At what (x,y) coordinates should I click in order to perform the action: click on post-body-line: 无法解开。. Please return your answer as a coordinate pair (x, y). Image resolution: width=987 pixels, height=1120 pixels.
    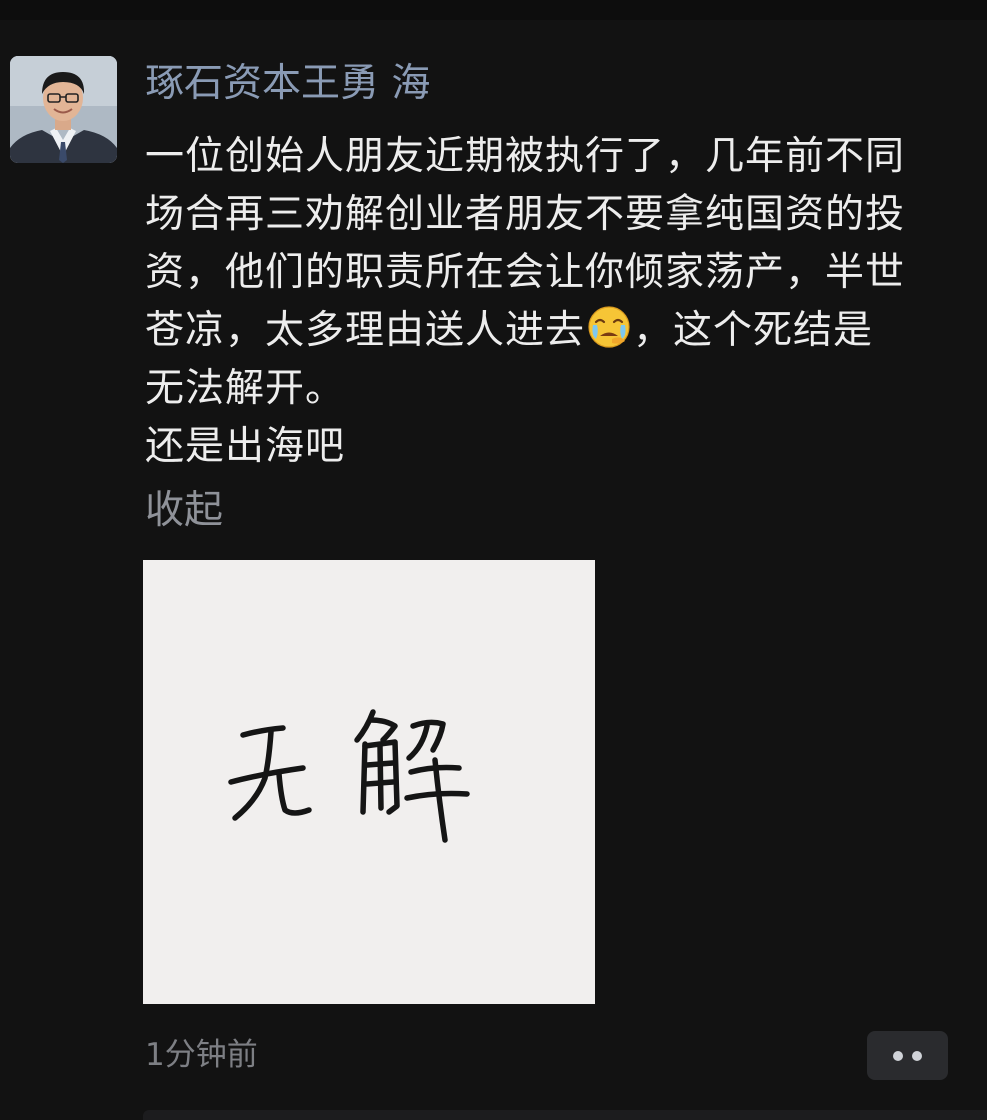
    Looking at the image, I should click on (245, 388).